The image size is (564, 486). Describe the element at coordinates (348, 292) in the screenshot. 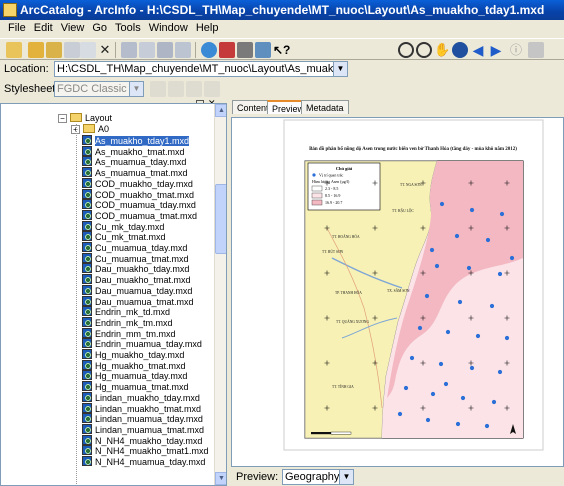

I see `town-label: TP. THANH HÓA` at that location.